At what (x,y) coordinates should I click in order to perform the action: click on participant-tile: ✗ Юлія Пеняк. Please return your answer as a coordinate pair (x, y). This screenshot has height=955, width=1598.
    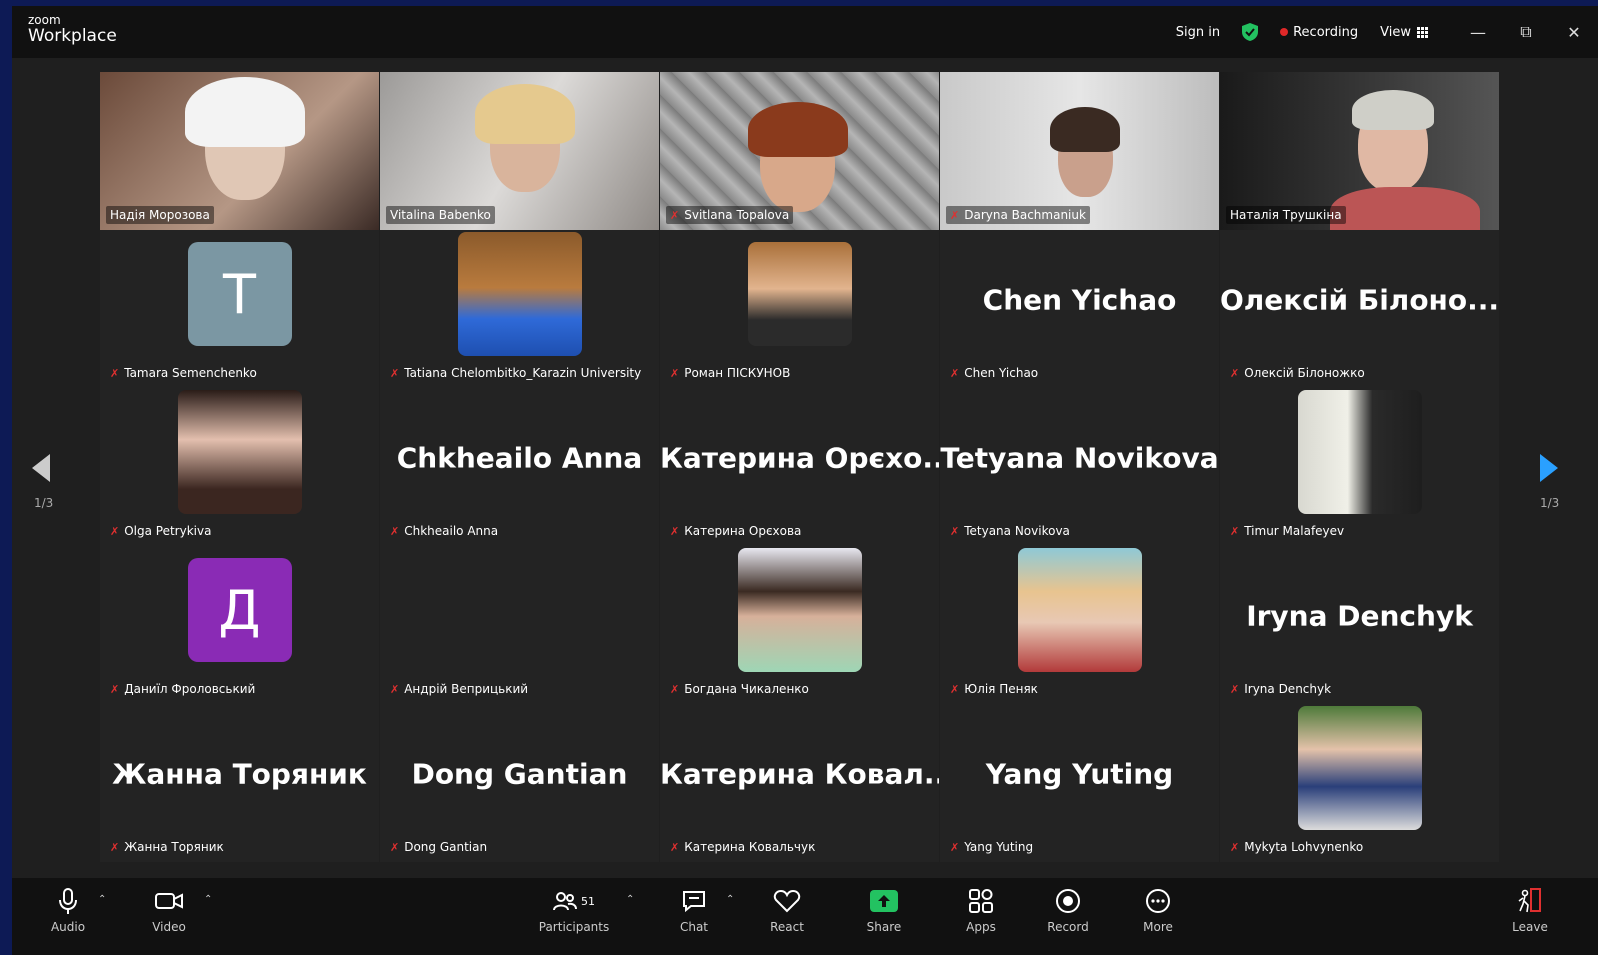
    Looking at the image, I should click on (1079, 625).